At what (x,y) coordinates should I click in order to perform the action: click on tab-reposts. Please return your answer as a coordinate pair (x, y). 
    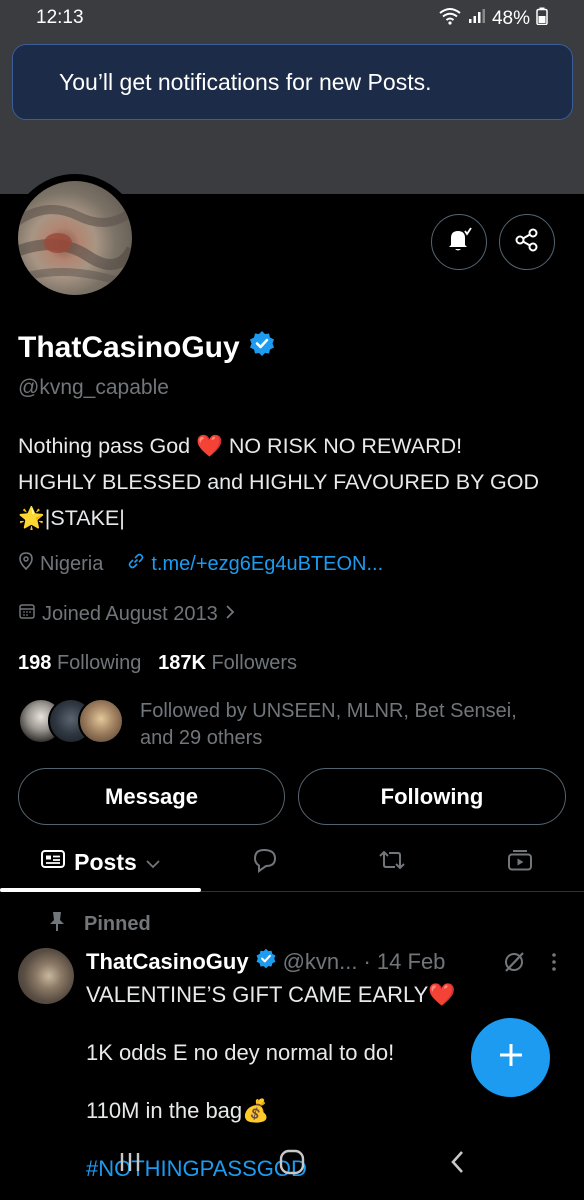
    Looking at the image, I should click on (392, 862).